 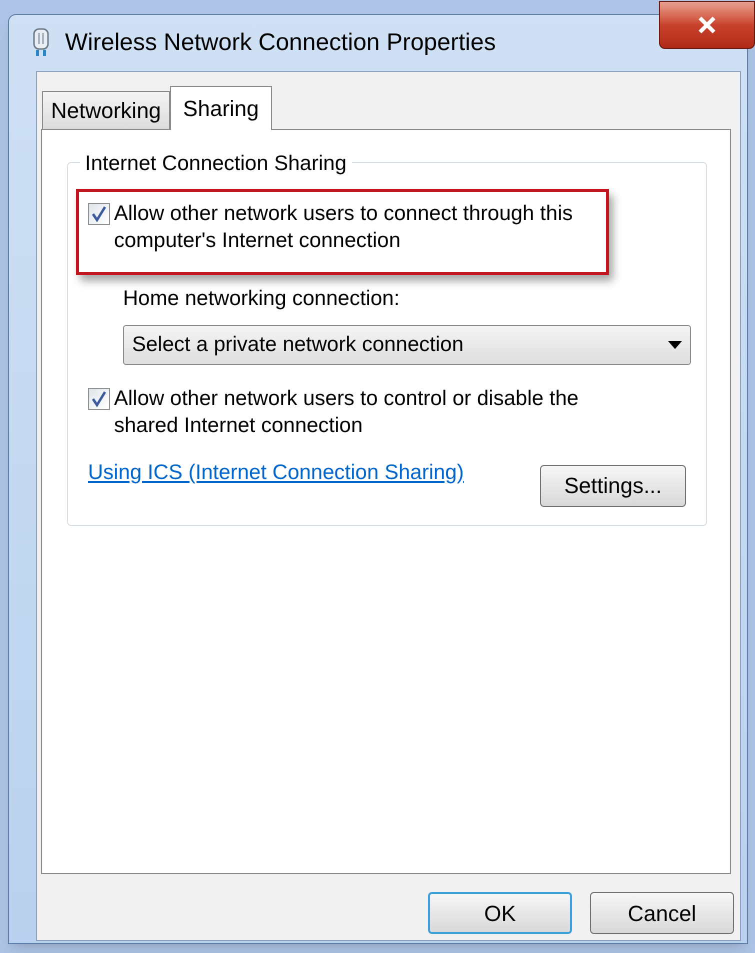 What do you see at coordinates (298, 345) in the screenshot?
I see `dropdown-value: Select a private network connection` at bounding box center [298, 345].